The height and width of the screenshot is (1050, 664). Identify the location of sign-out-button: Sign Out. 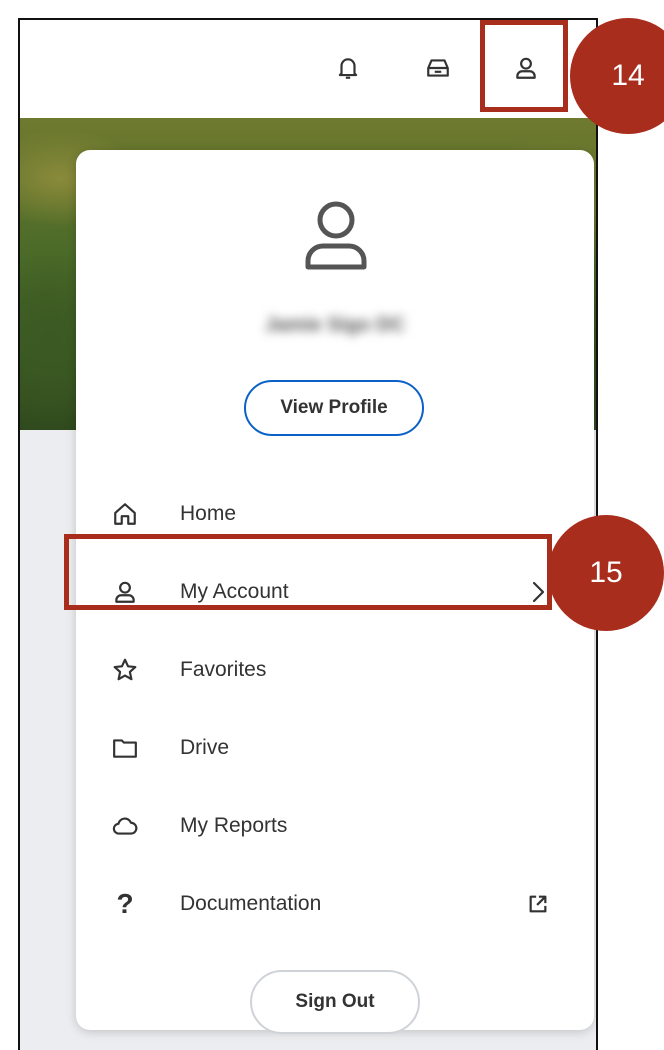
(335, 1002).